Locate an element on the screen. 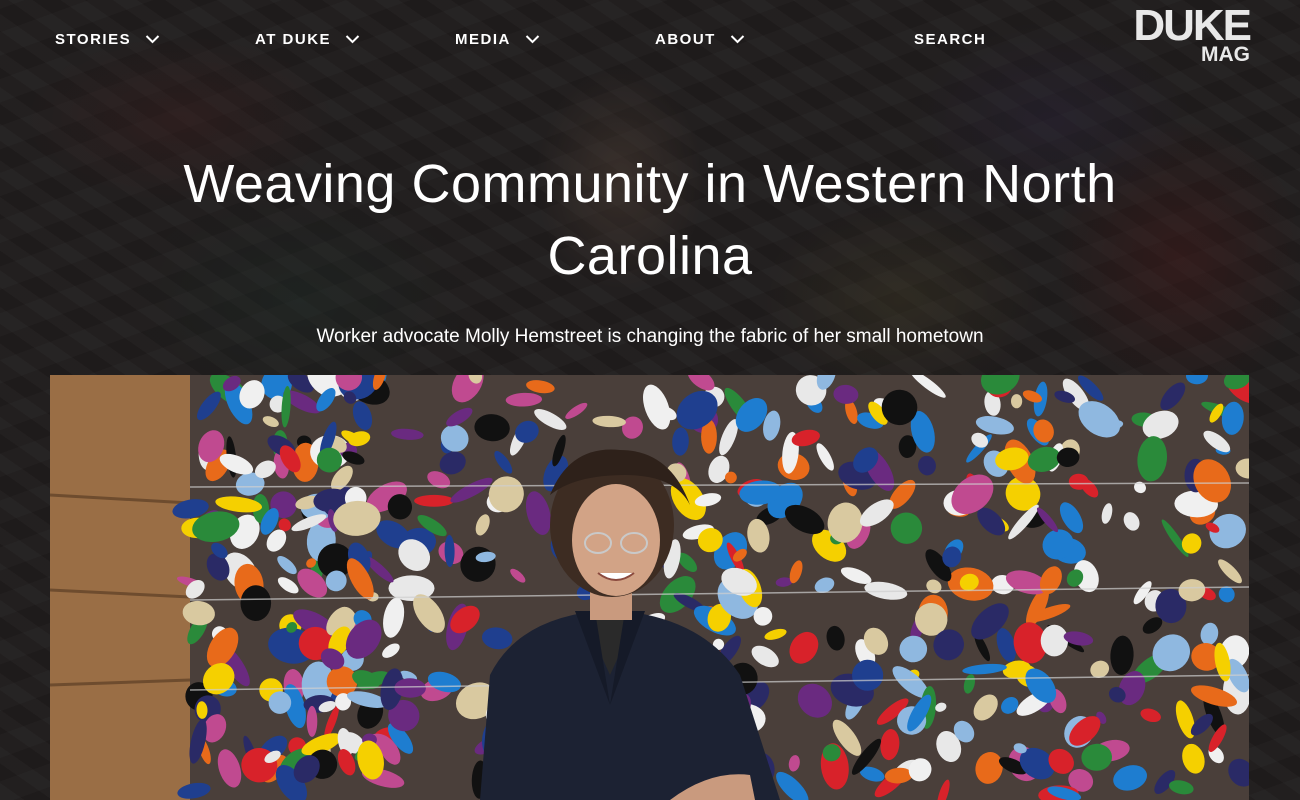 The height and width of the screenshot is (800, 1300). nav-media-label: MEDIA is located at coordinates (483, 39).